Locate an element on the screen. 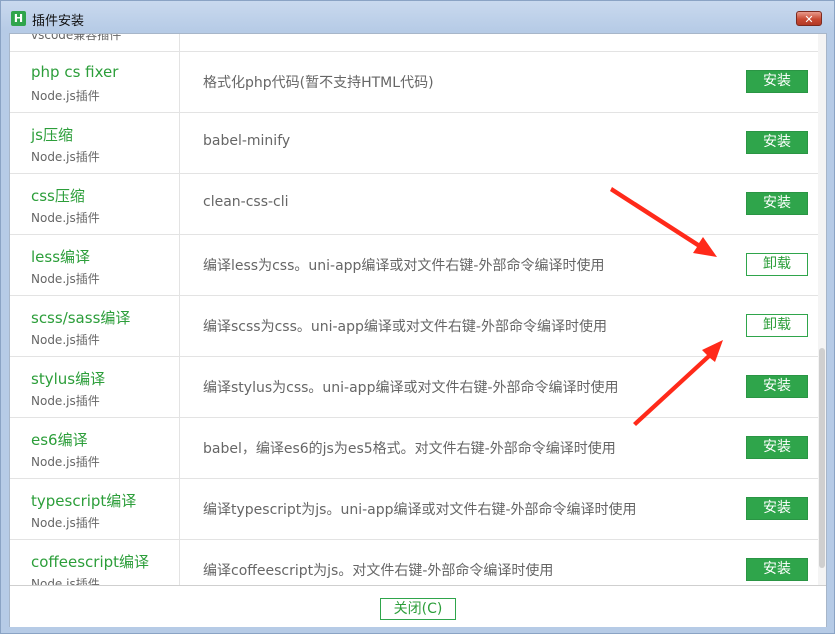 This screenshot has width=835, height=635. plugin-type: vscode兼容插件 is located at coordinates (76, 38).